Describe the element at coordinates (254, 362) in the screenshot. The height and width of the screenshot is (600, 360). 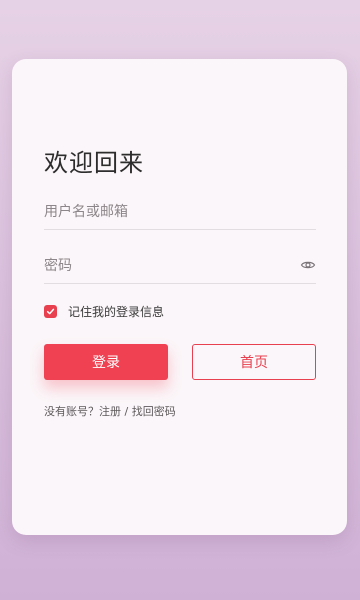
I see `home-button: 首页` at that location.